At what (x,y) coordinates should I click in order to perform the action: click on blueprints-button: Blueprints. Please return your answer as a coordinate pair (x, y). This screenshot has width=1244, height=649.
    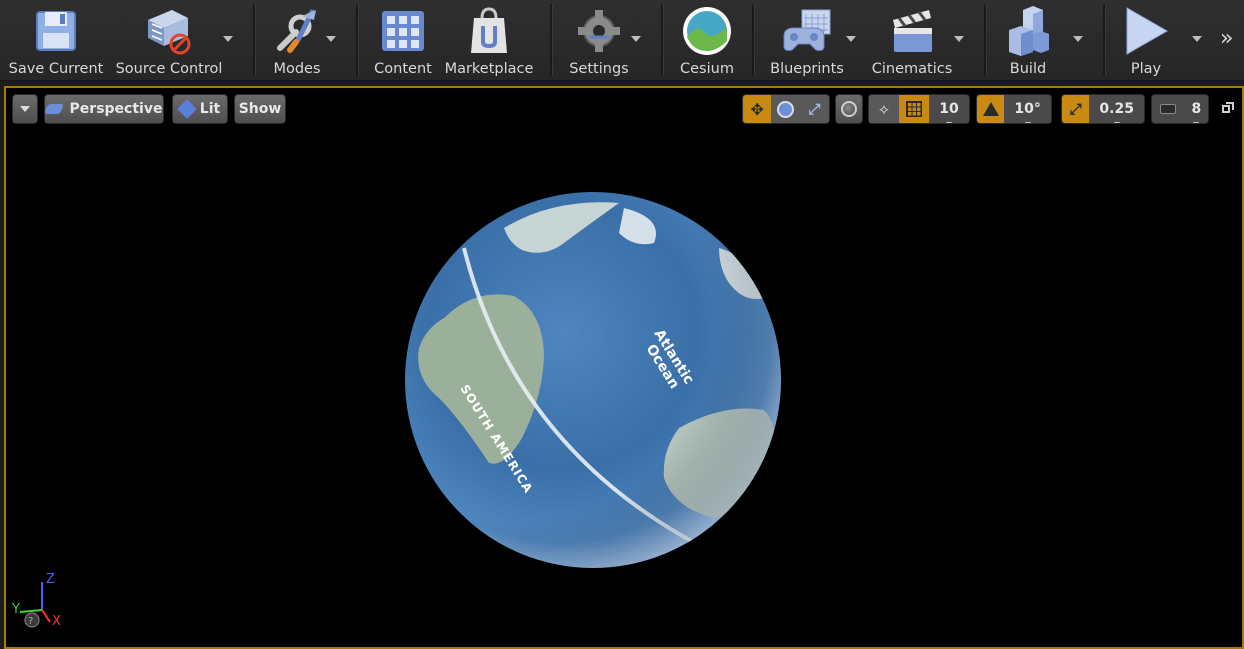
    Looking at the image, I should click on (807, 40).